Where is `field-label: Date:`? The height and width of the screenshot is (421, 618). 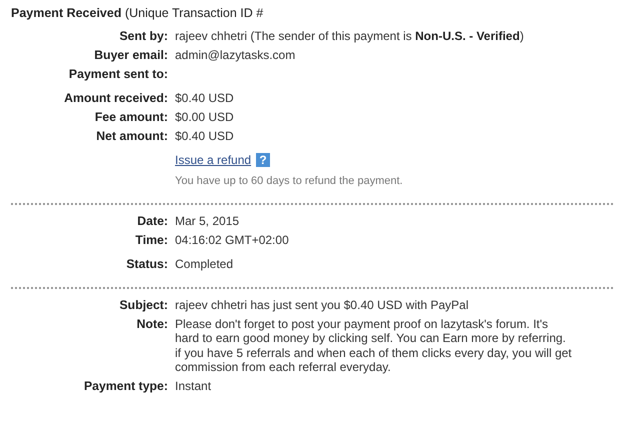 field-label: Date: is located at coordinates (152, 221).